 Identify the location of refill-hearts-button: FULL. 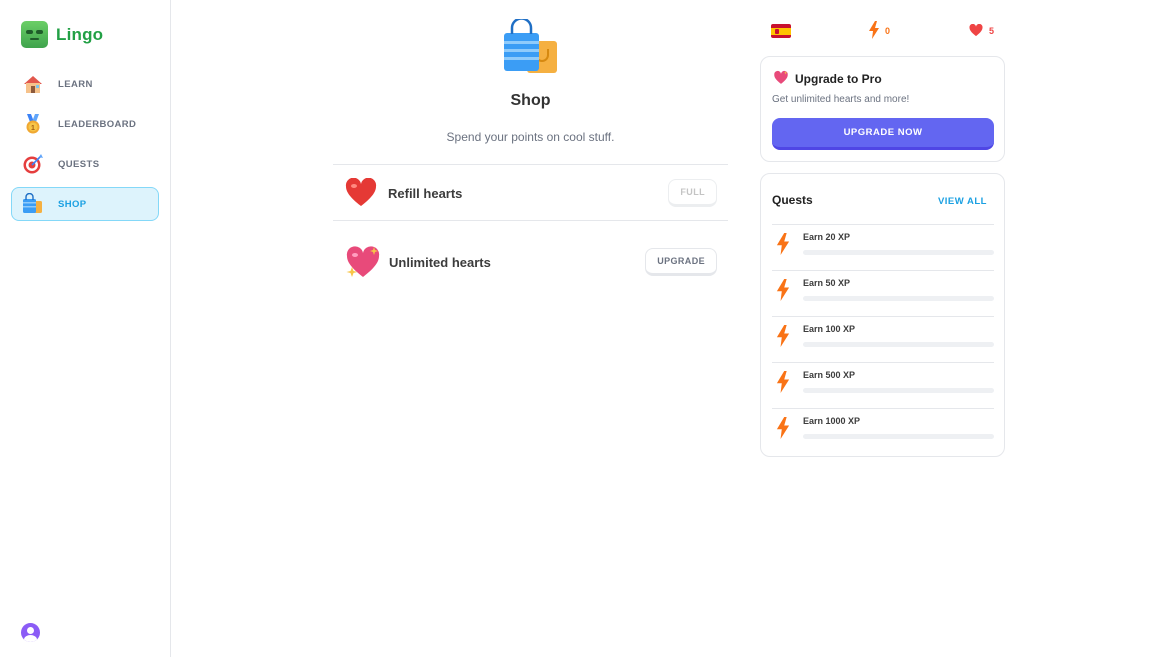
(692, 193).